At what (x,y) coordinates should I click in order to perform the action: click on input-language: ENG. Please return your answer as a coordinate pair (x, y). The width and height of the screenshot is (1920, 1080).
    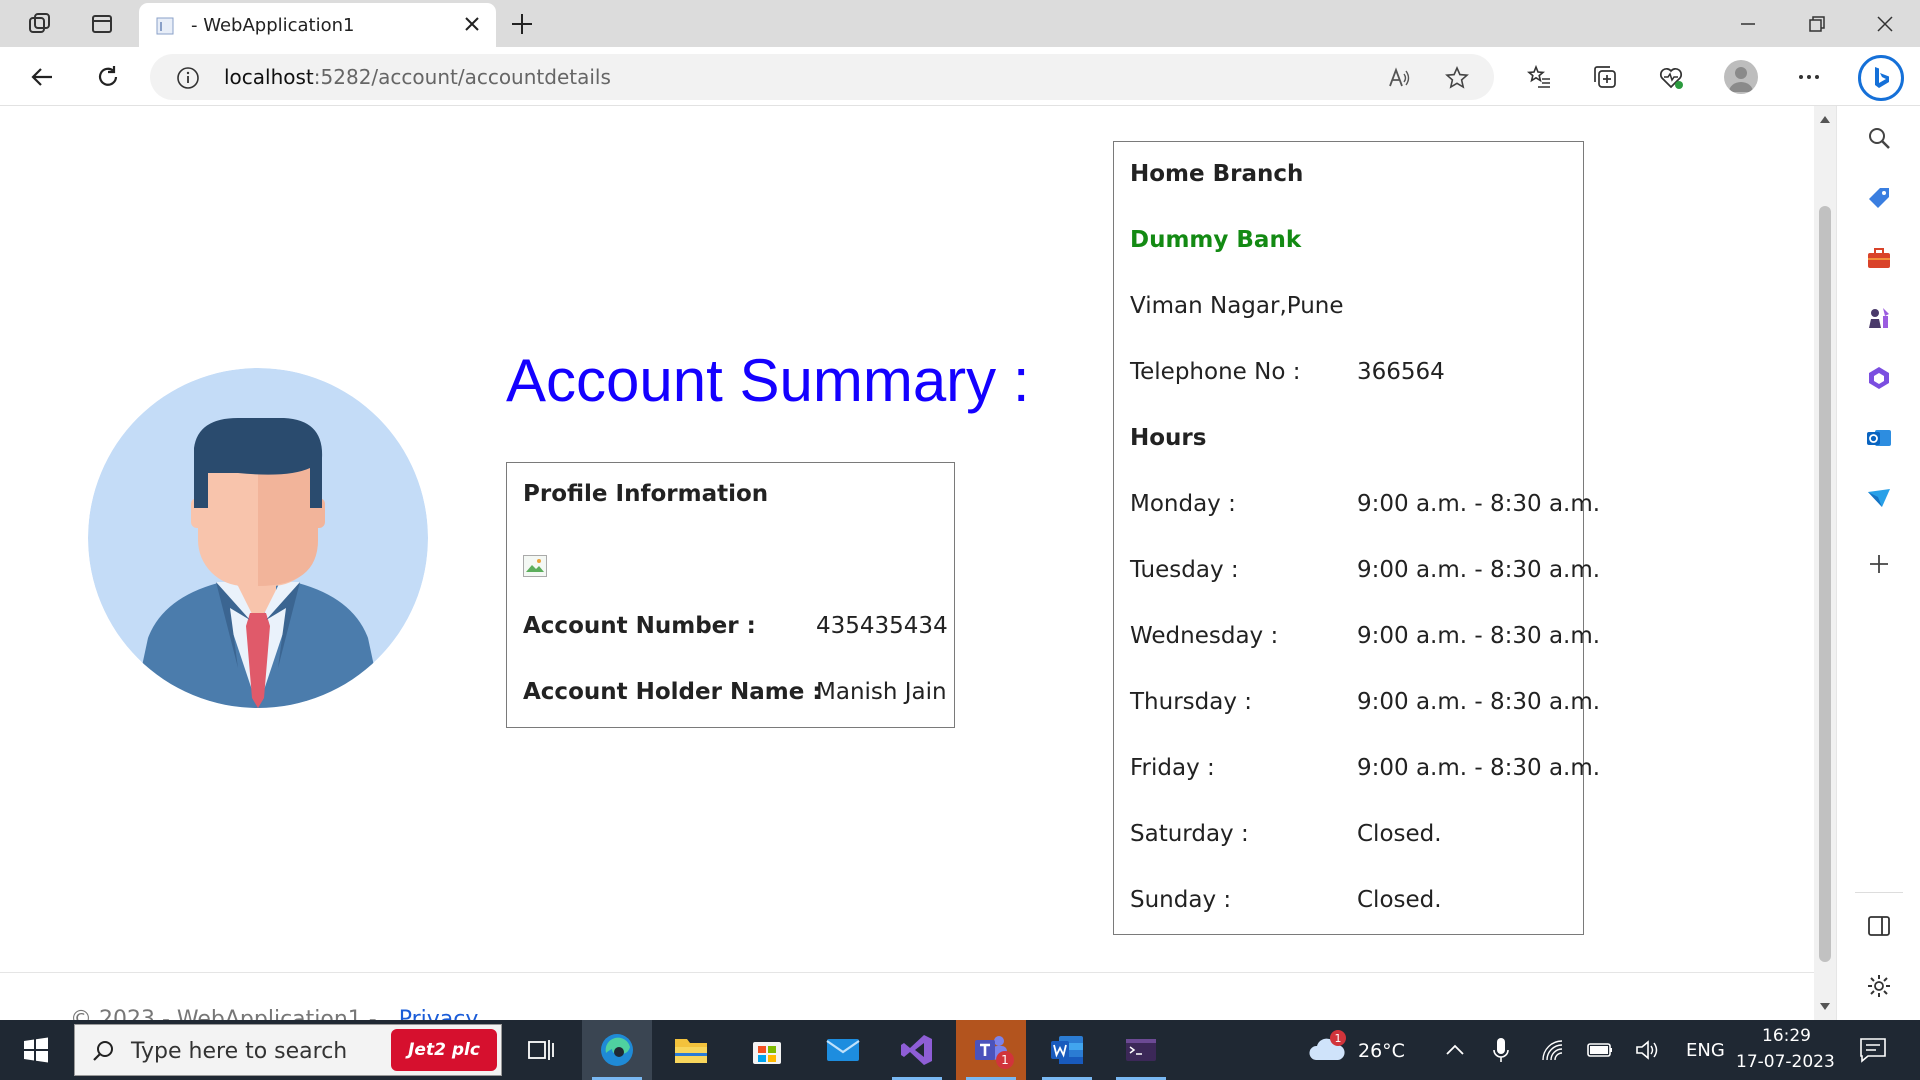
    Looking at the image, I should click on (1705, 1050).